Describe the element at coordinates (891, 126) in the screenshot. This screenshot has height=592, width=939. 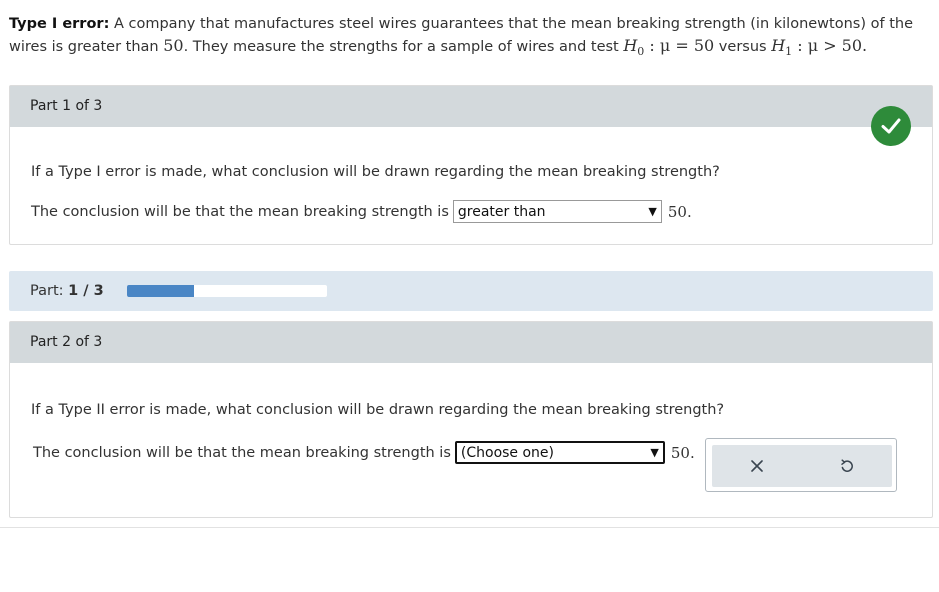
I see `checkmark-icon` at that location.